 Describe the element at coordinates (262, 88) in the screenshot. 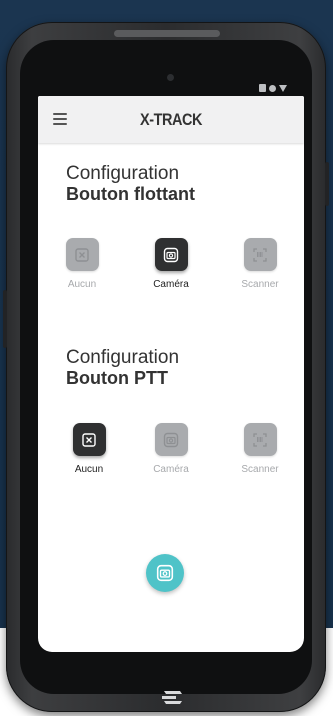

I see `battery-icon` at that location.